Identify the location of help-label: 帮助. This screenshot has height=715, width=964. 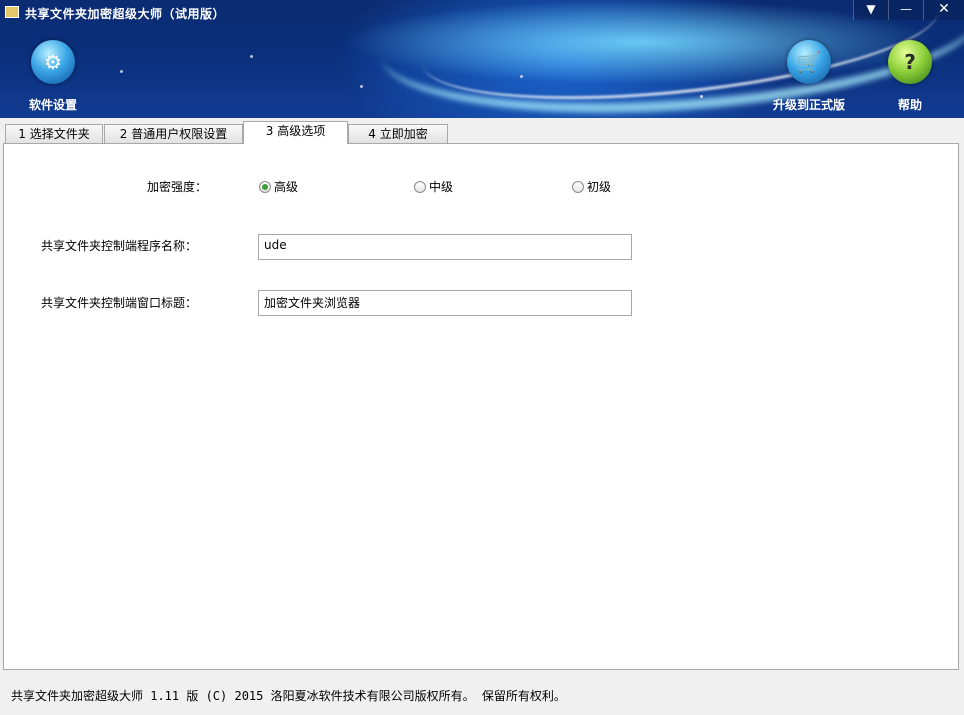
(910, 104).